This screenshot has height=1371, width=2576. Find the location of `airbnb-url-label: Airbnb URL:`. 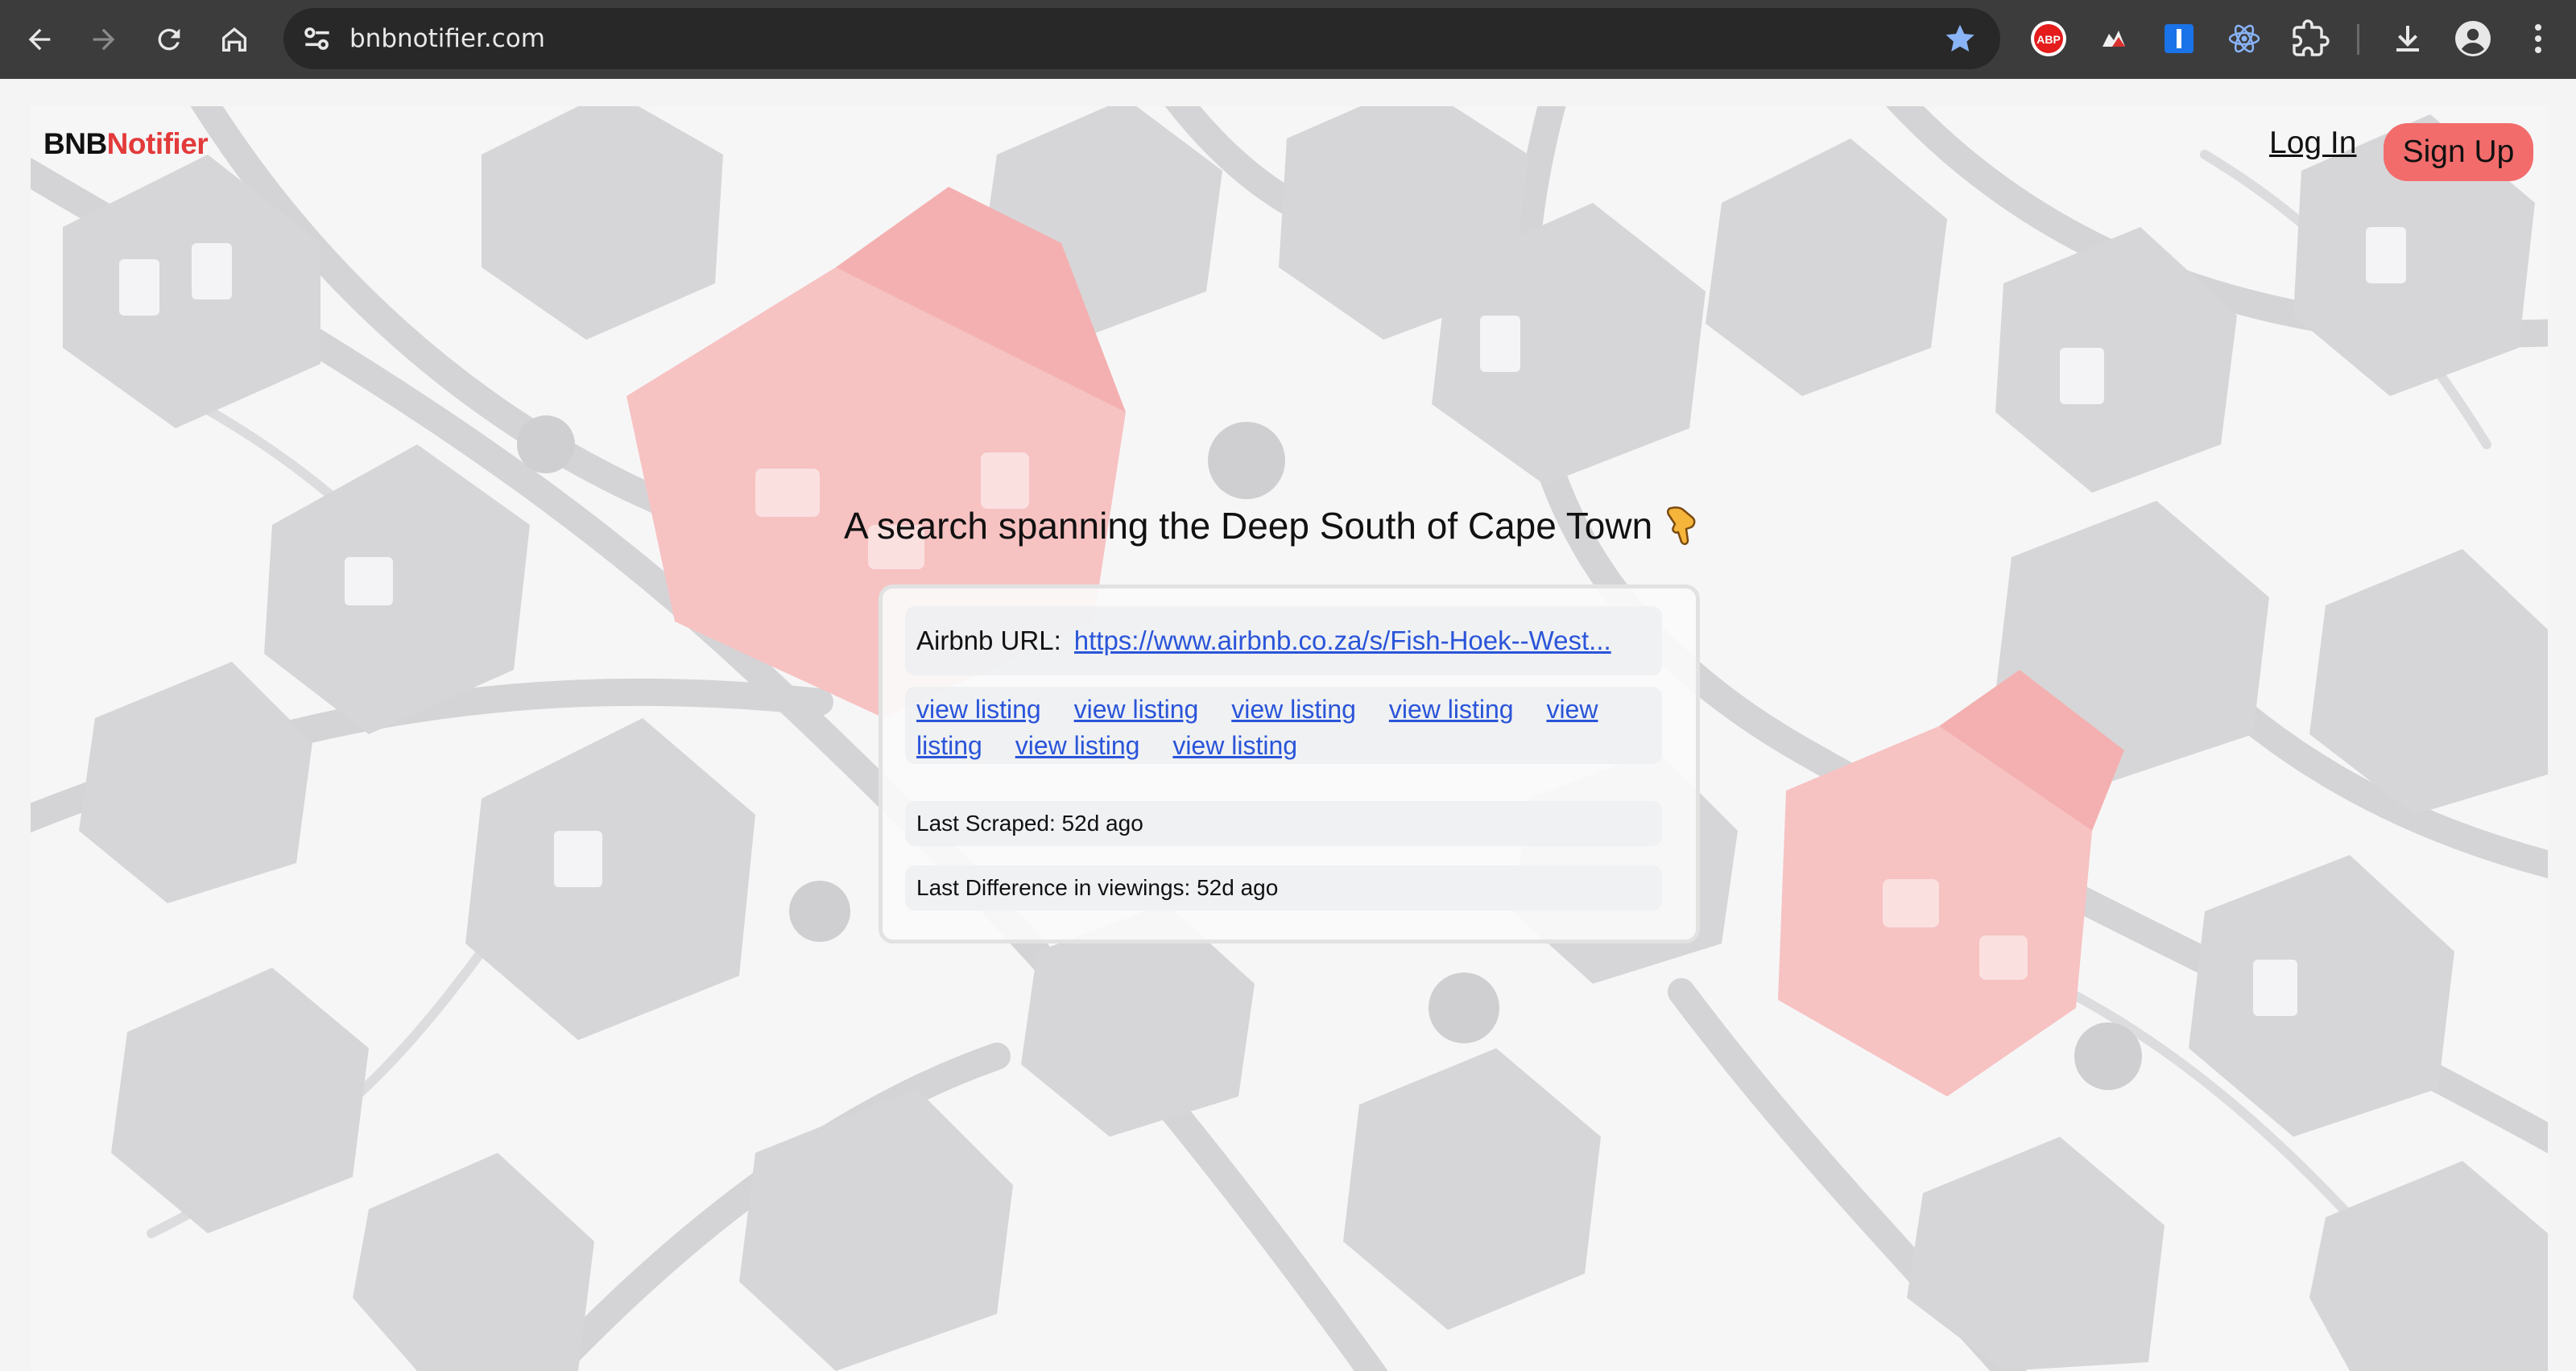

airbnb-url-label: Airbnb URL: is located at coordinates (988, 641).